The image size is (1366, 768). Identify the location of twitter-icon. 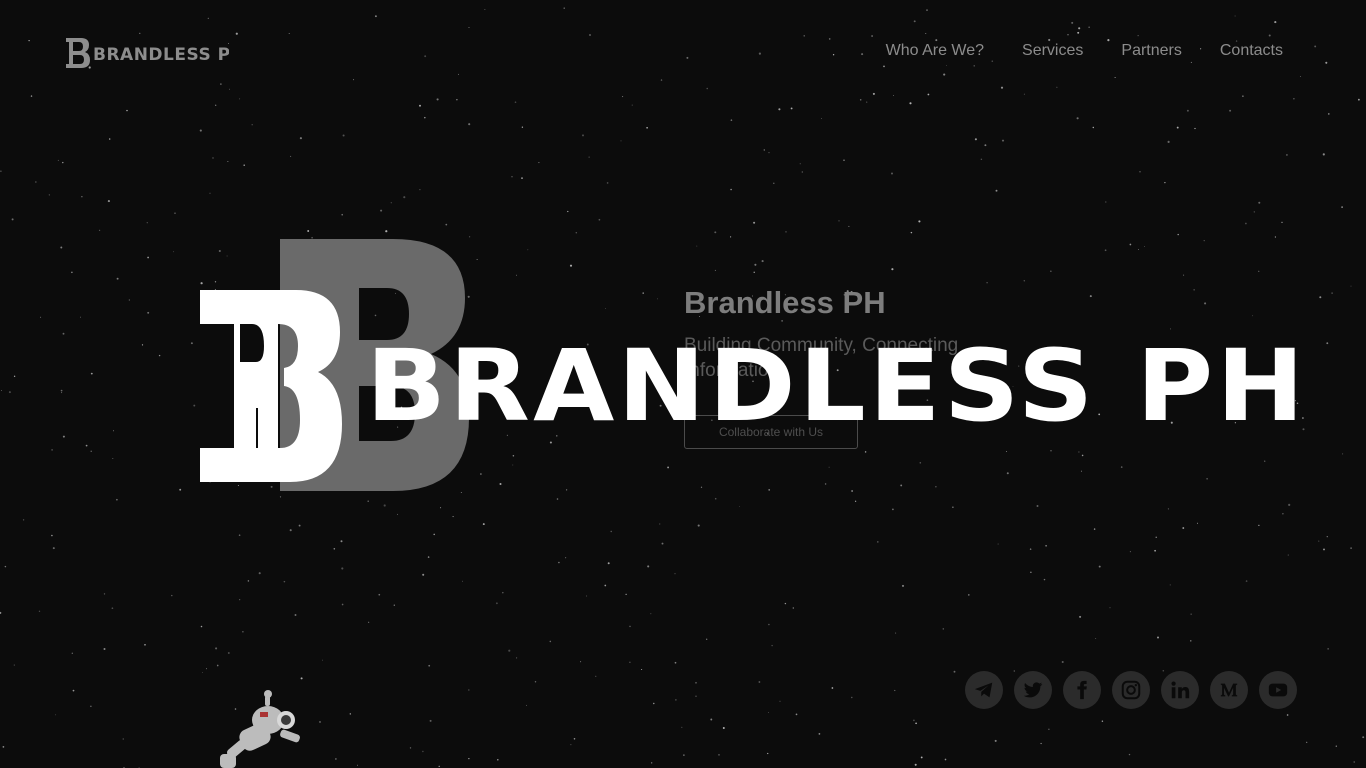
(1033, 690).